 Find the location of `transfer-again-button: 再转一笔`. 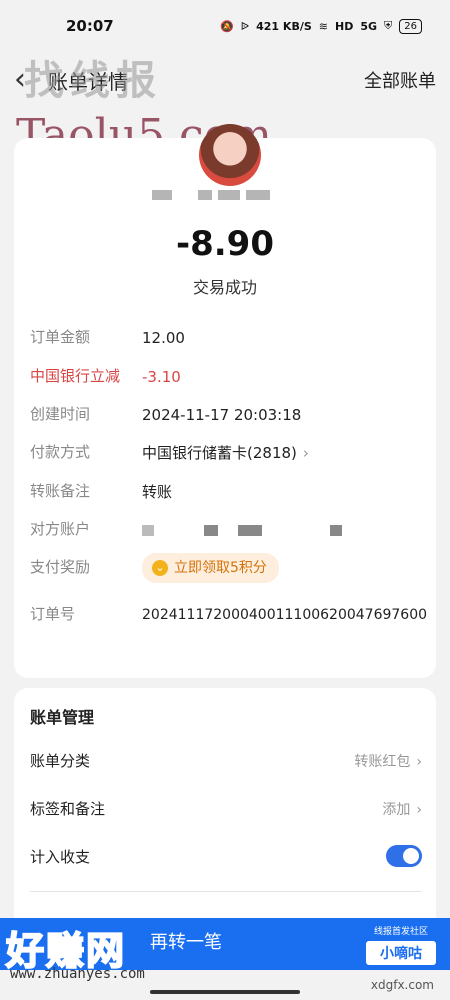

transfer-again-button: 再转一笔 is located at coordinates (186, 941).